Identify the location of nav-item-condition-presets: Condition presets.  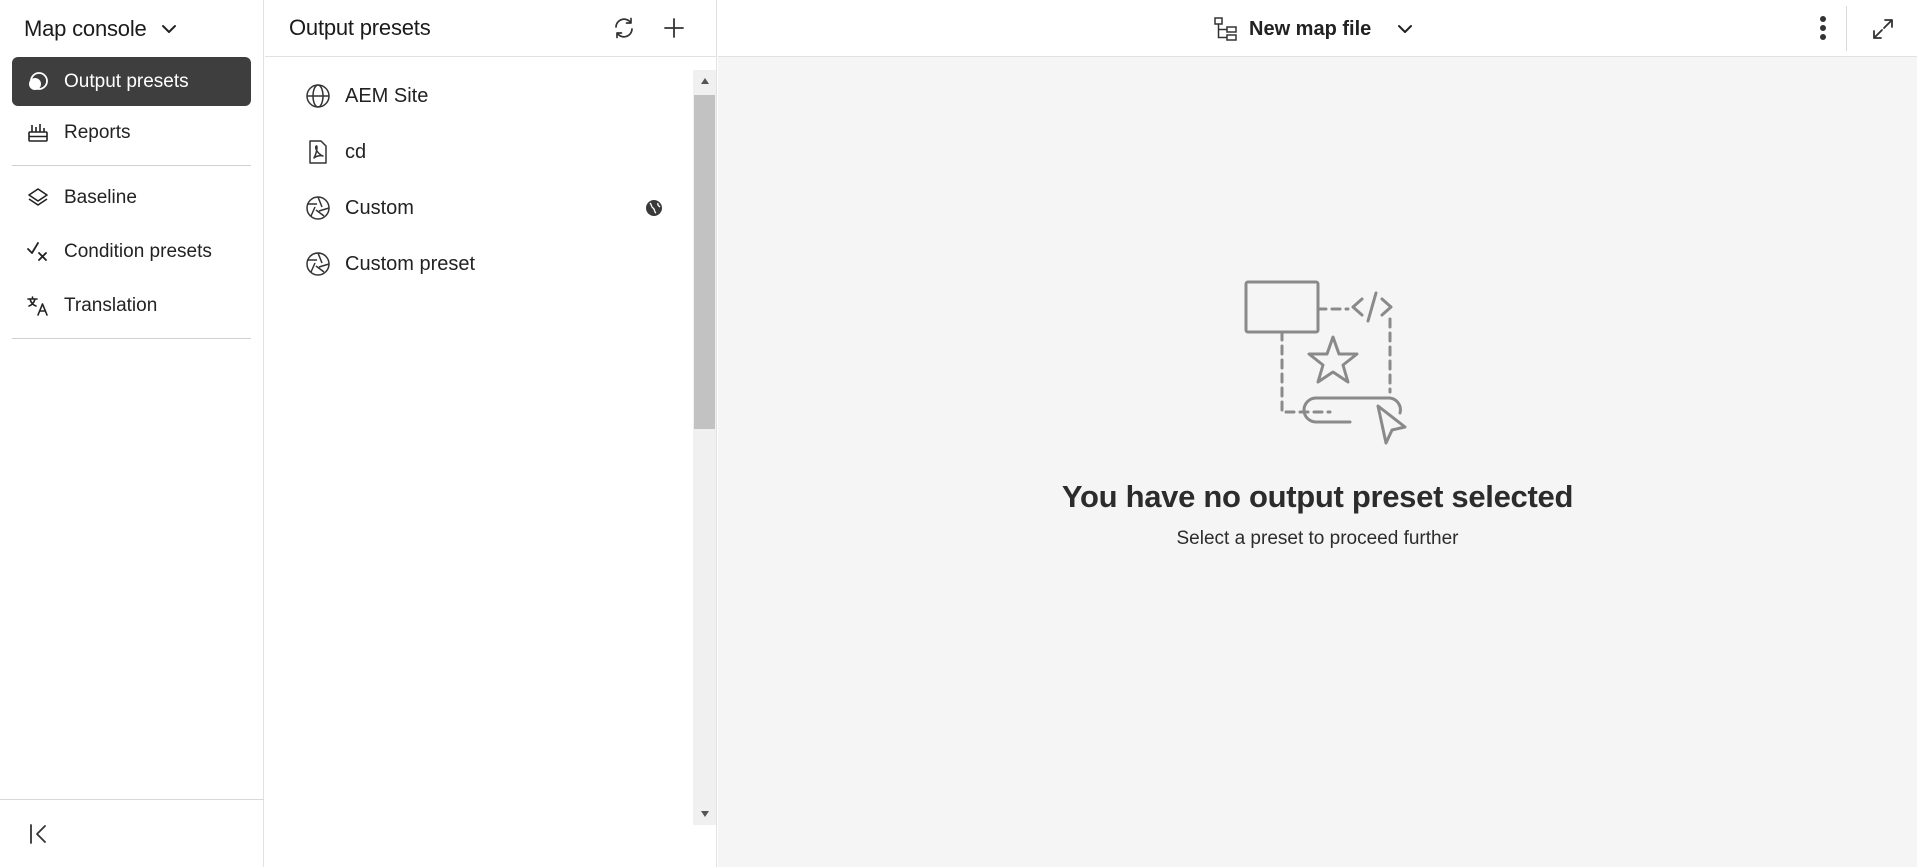
(131, 252).